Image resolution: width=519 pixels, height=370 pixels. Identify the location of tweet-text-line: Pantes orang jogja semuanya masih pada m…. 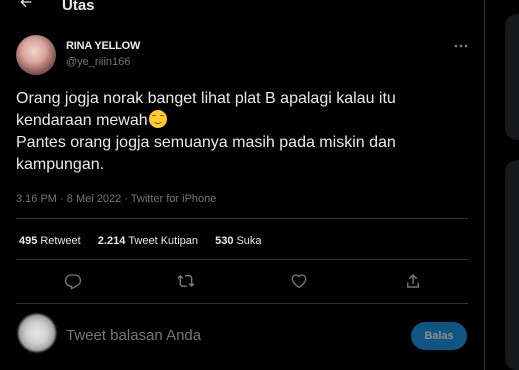
(206, 142).